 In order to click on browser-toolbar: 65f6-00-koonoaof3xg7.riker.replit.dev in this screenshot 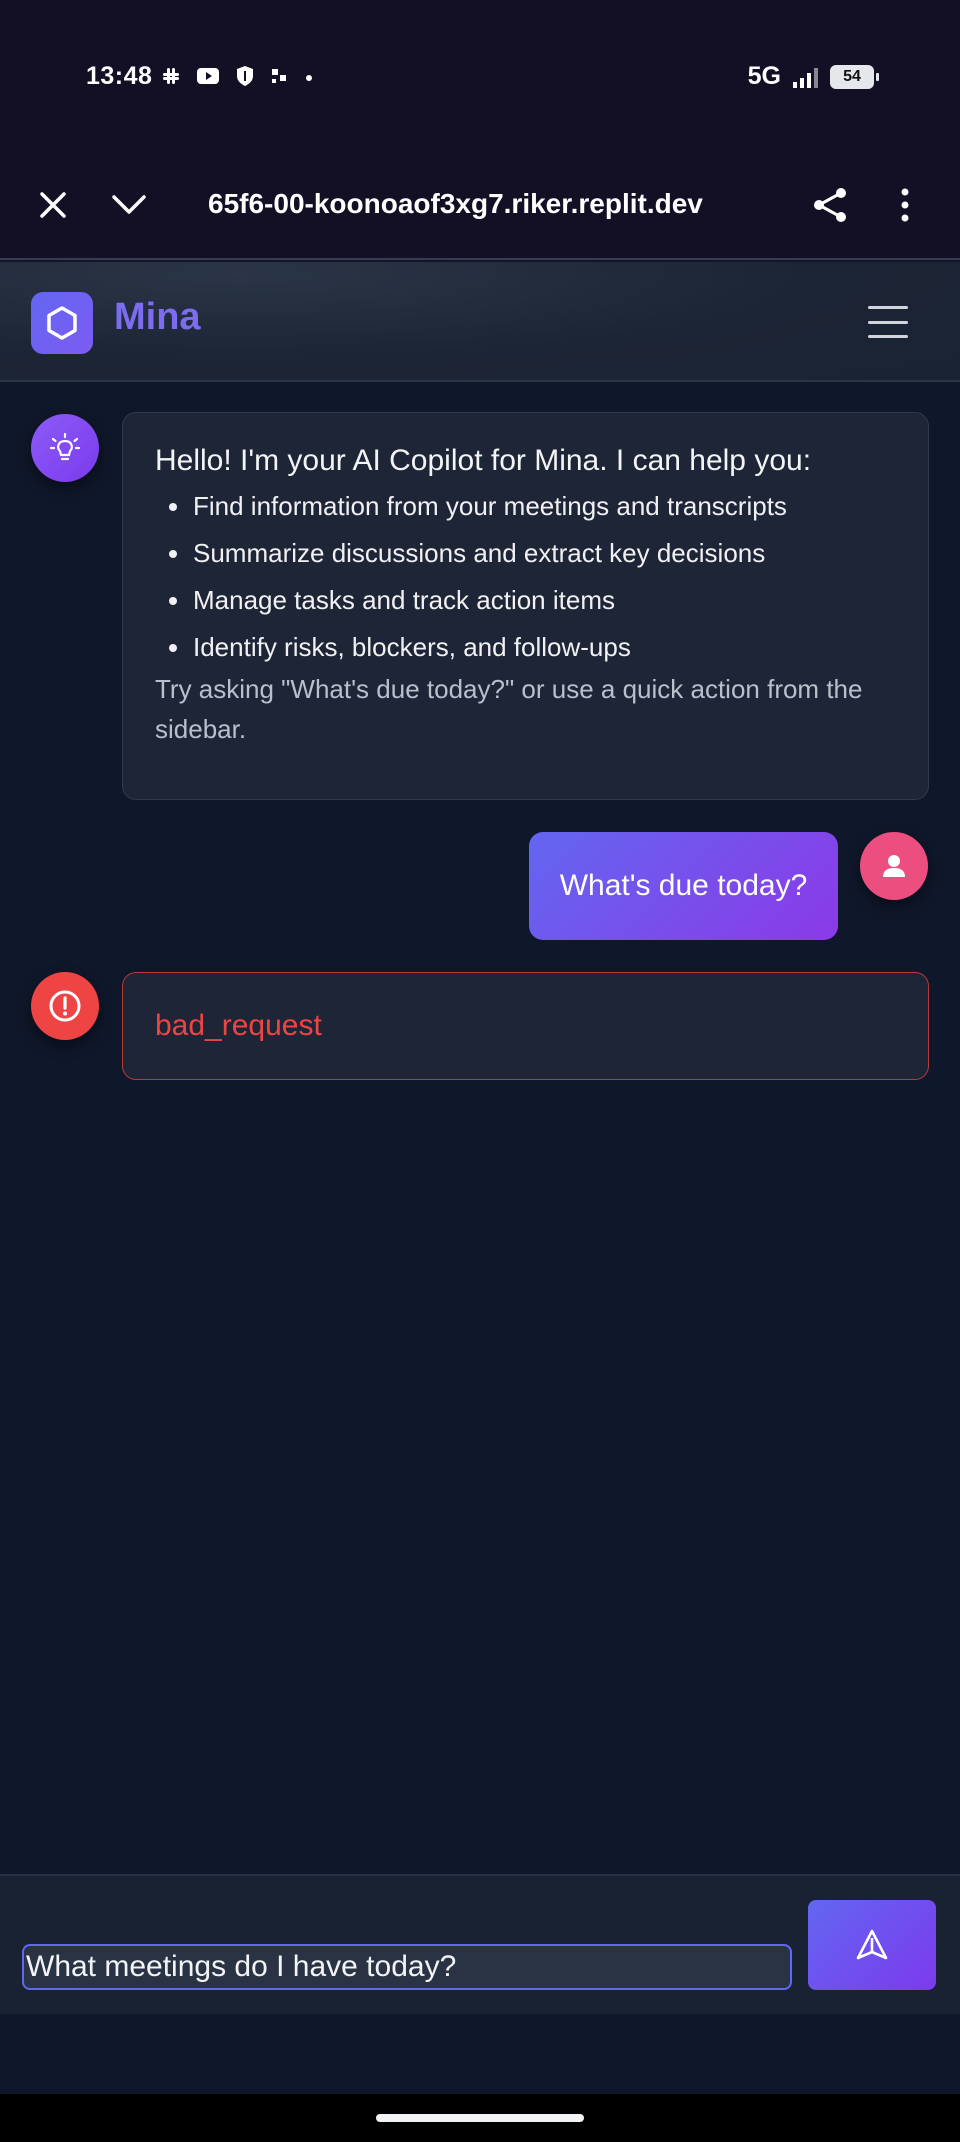, I will do `click(480, 205)`.